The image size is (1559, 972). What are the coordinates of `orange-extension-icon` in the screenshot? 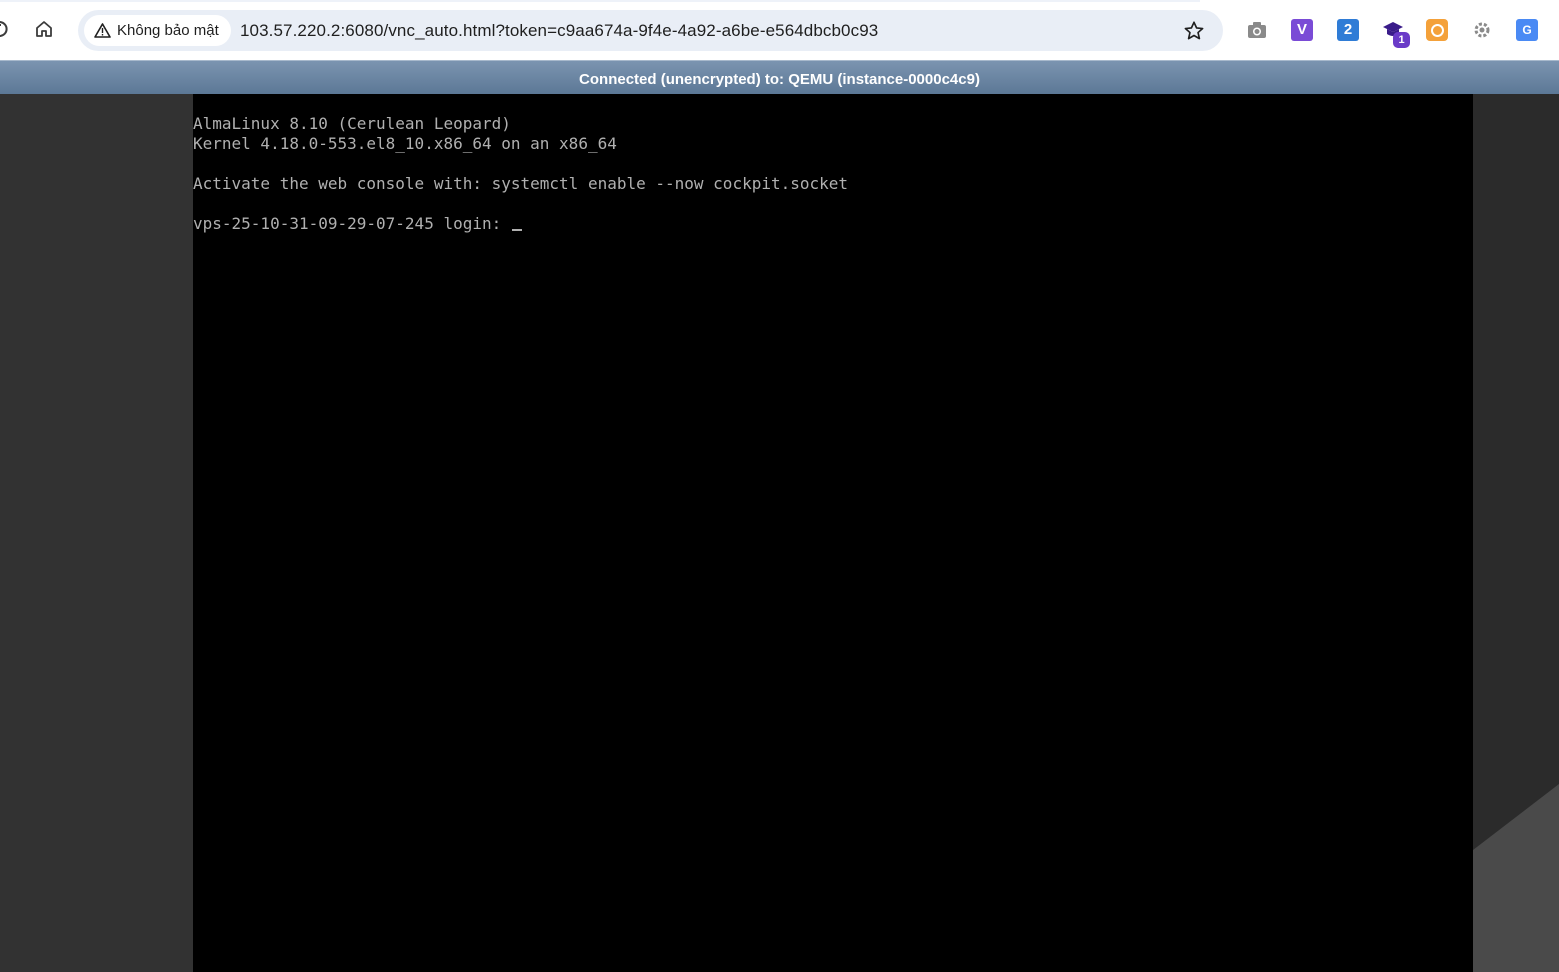 It's located at (1437, 30).